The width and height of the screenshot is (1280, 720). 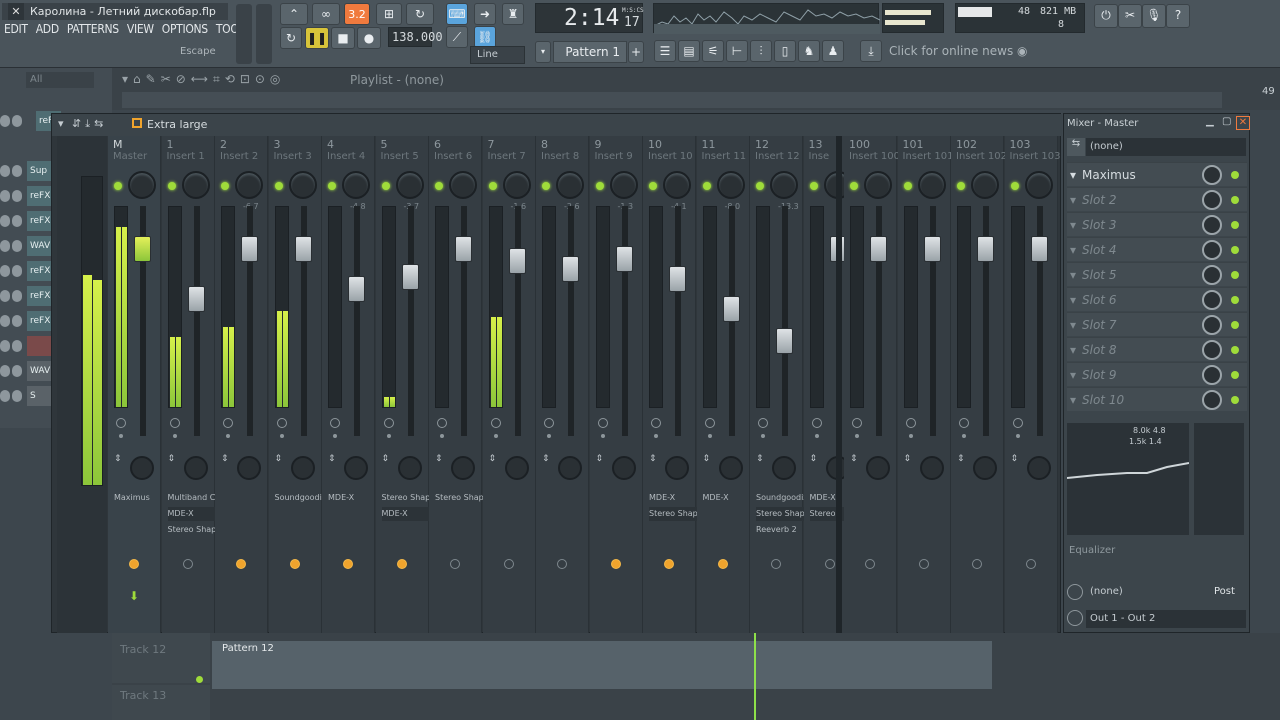 I want to click on microphone-icon: 🎙, so click(x=1154, y=16).